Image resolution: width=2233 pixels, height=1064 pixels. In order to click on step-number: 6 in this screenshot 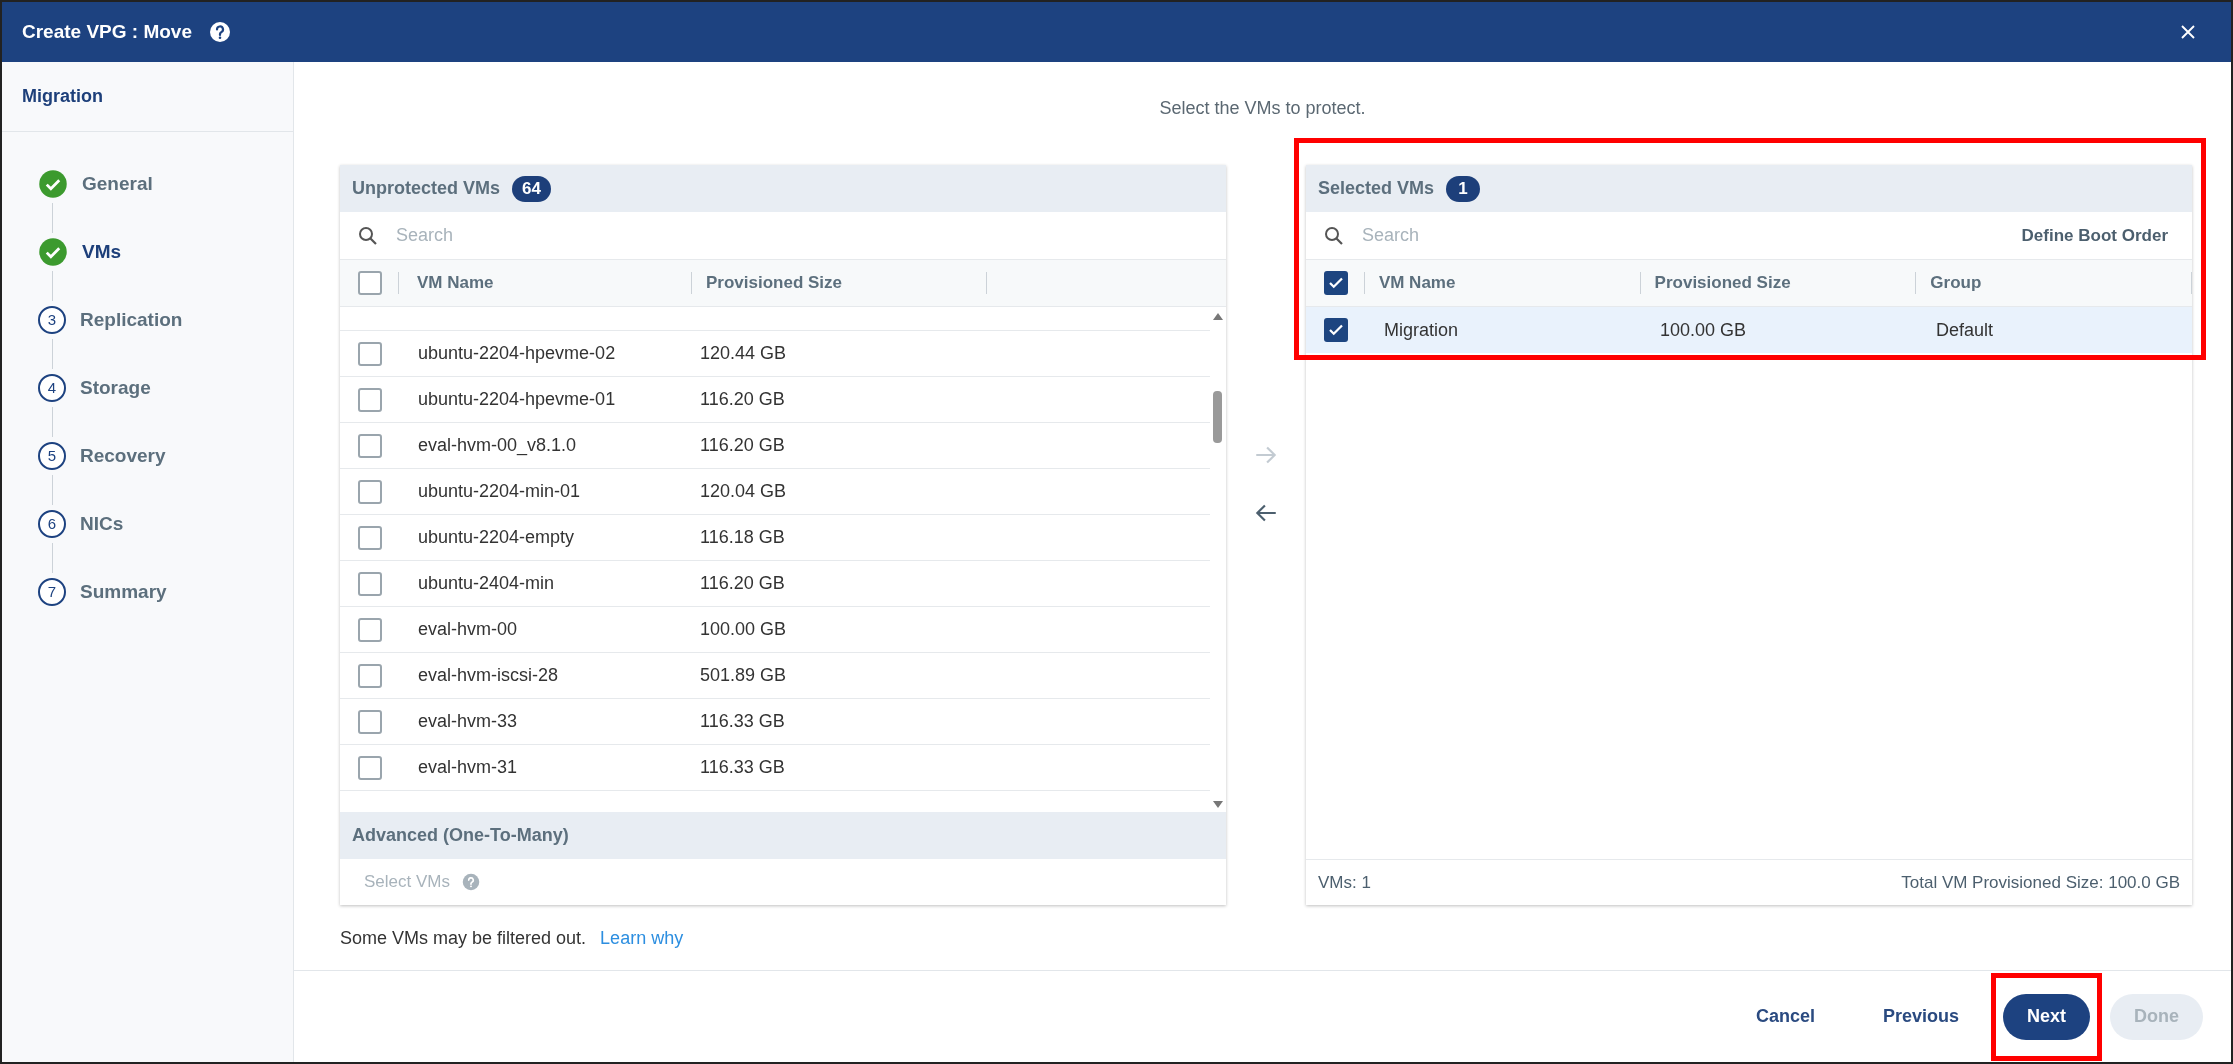, I will do `click(52, 524)`.